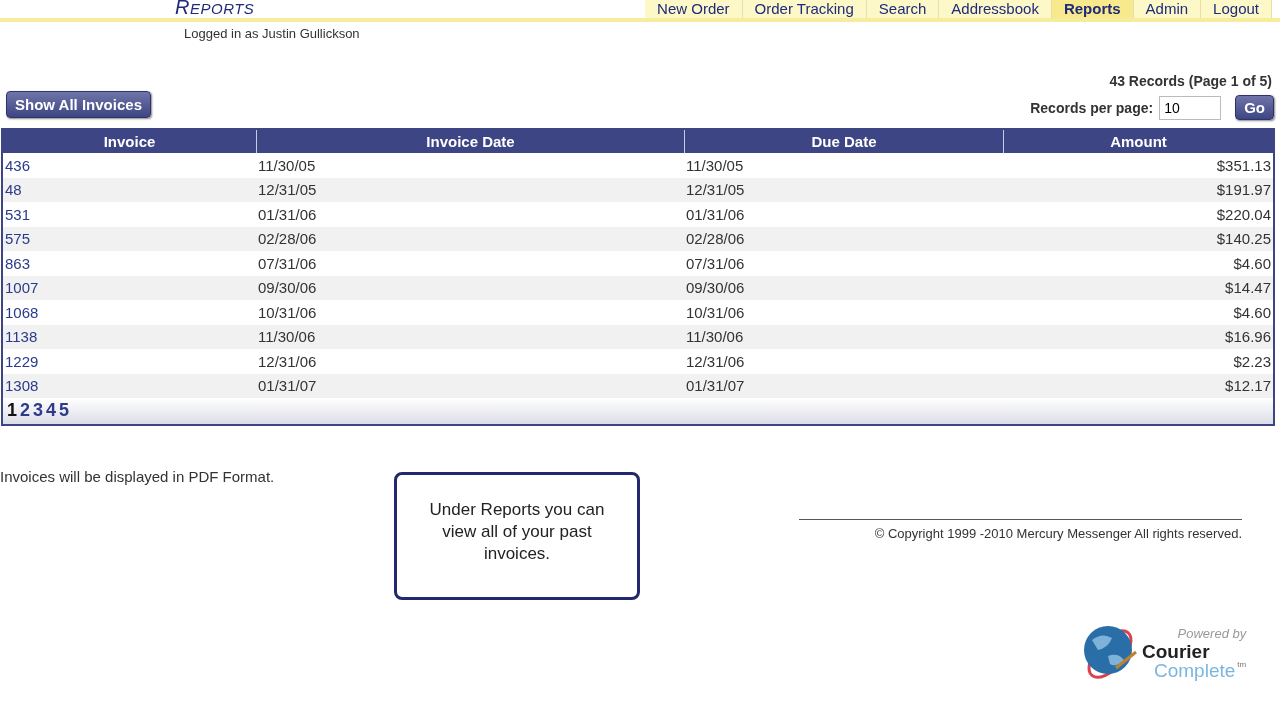 The width and height of the screenshot is (1280, 720). Describe the element at coordinates (18, 165) in the screenshot. I see `invoice-link: 436` at that location.